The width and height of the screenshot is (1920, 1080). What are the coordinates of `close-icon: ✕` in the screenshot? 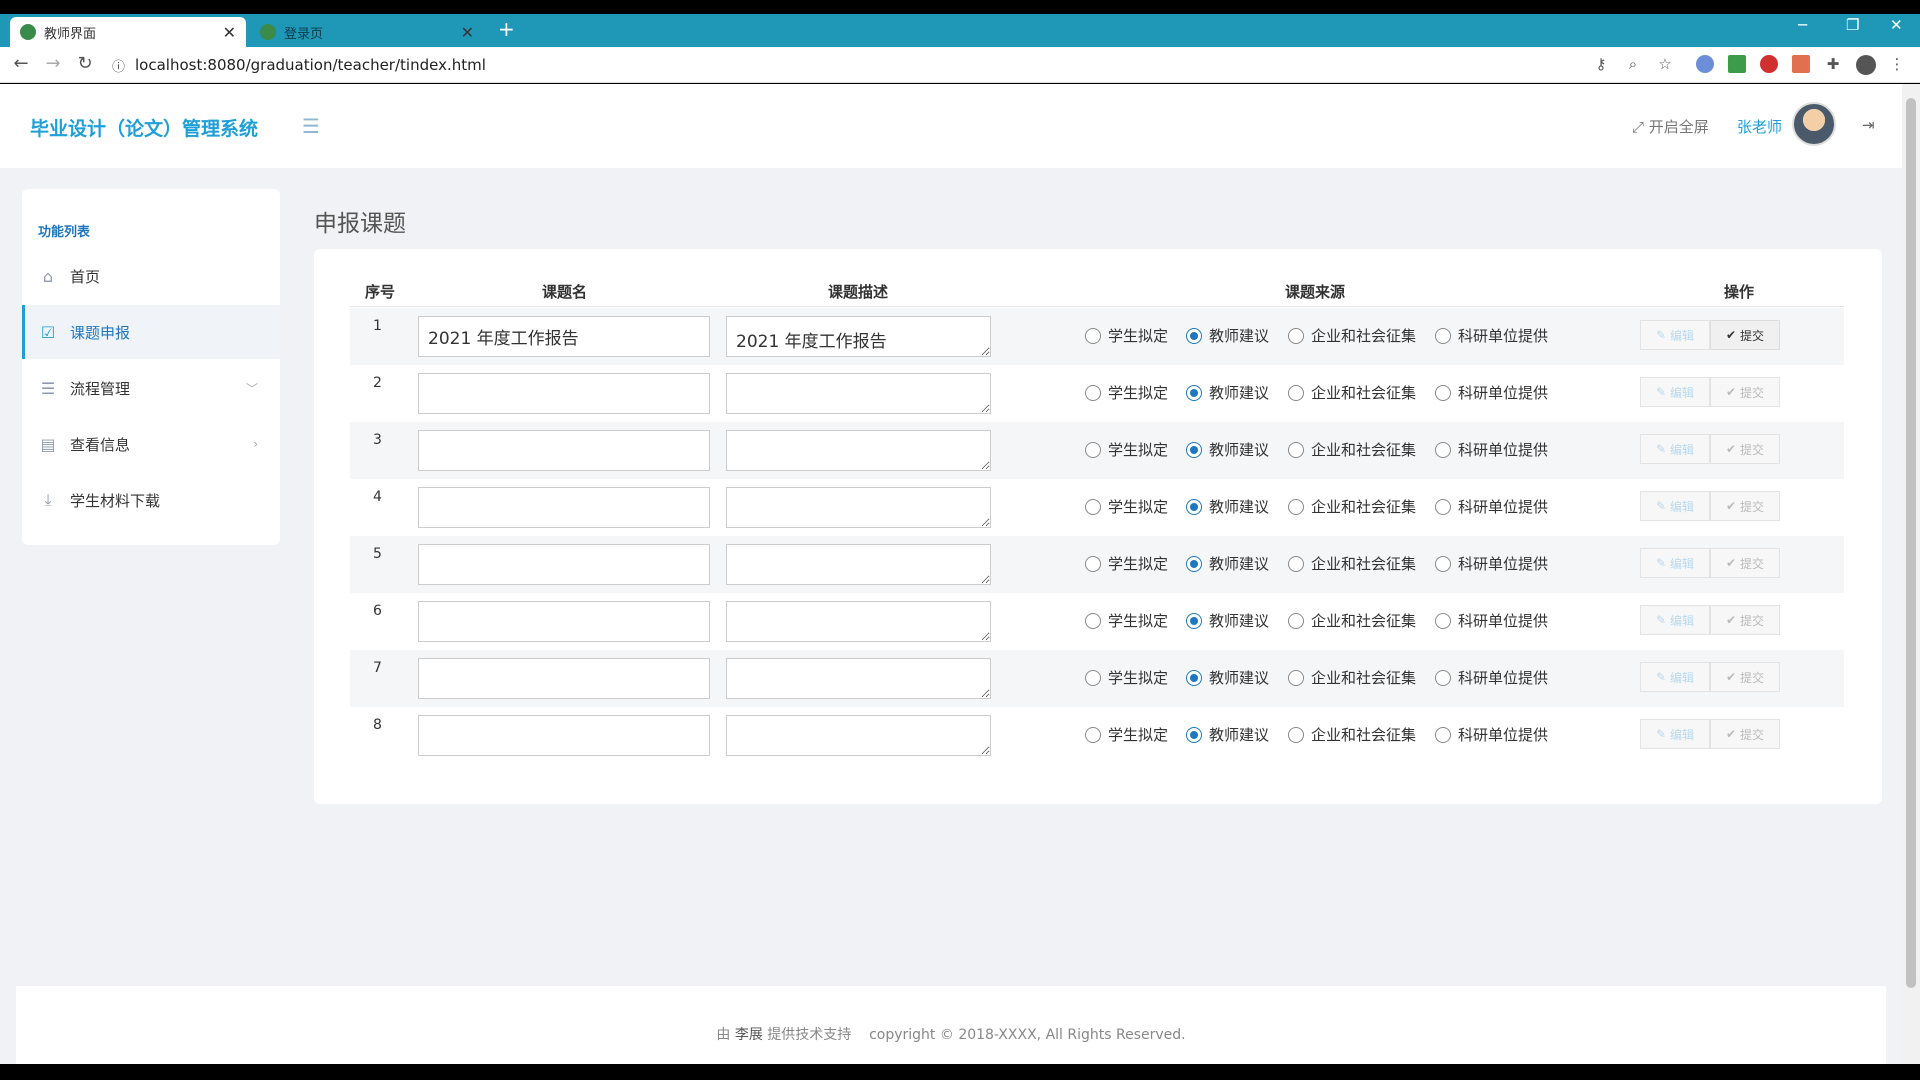 It's located at (467, 32).